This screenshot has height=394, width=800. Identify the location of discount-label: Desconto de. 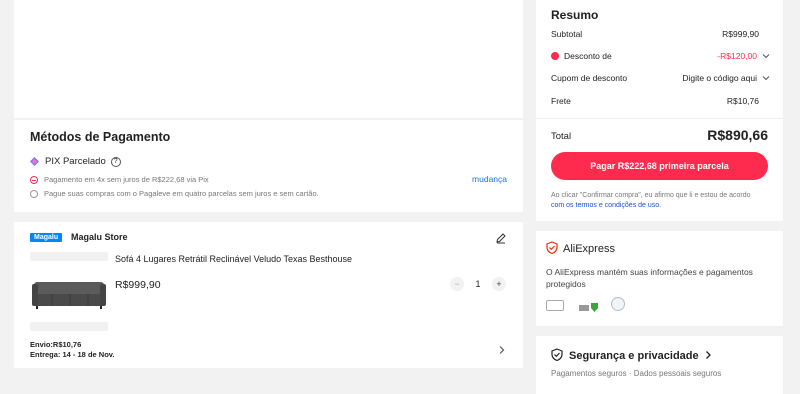
(588, 56).